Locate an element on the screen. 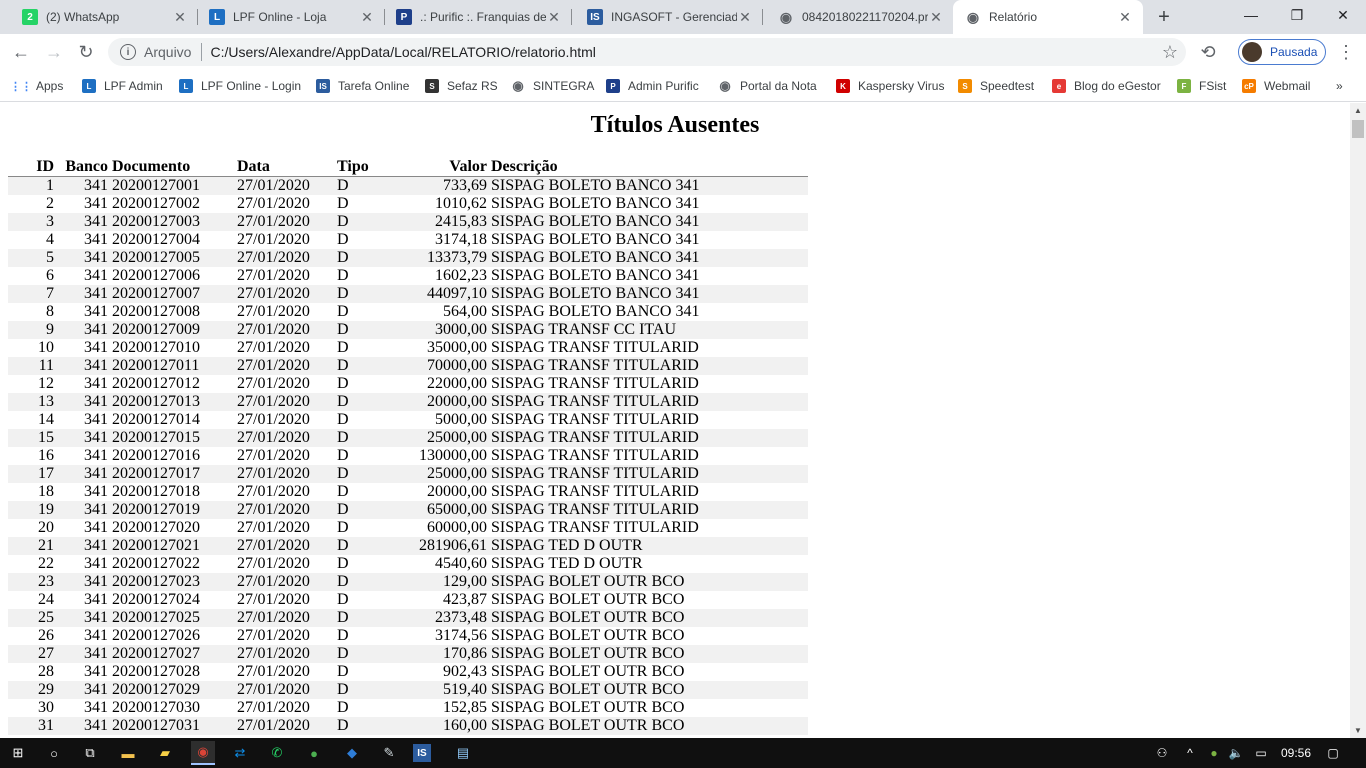  bookmark-fsist: F FSist is located at coordinates (1201, 86).